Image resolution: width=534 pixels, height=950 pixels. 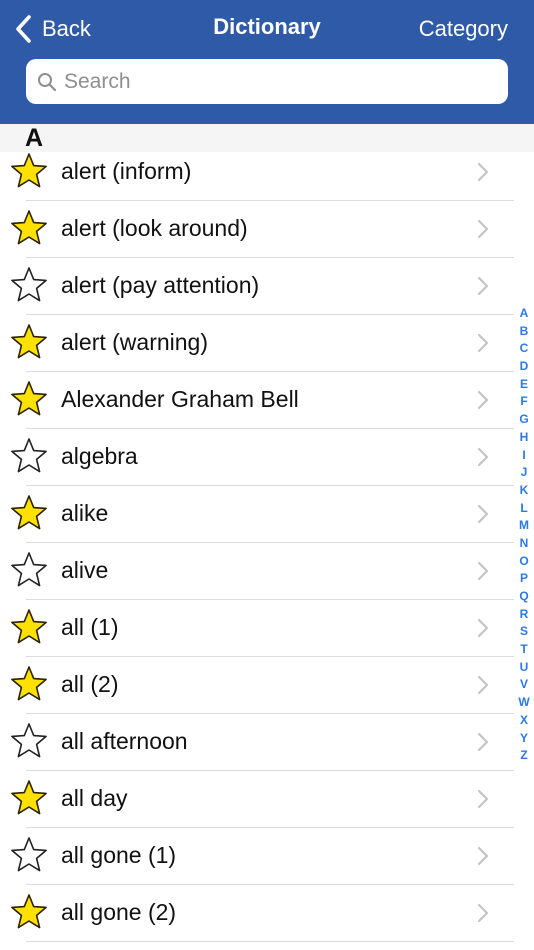 What do you see at coordinates (524, 349) in the screenshot?
I see `index-letter: C` at bounding box center [524, 349].